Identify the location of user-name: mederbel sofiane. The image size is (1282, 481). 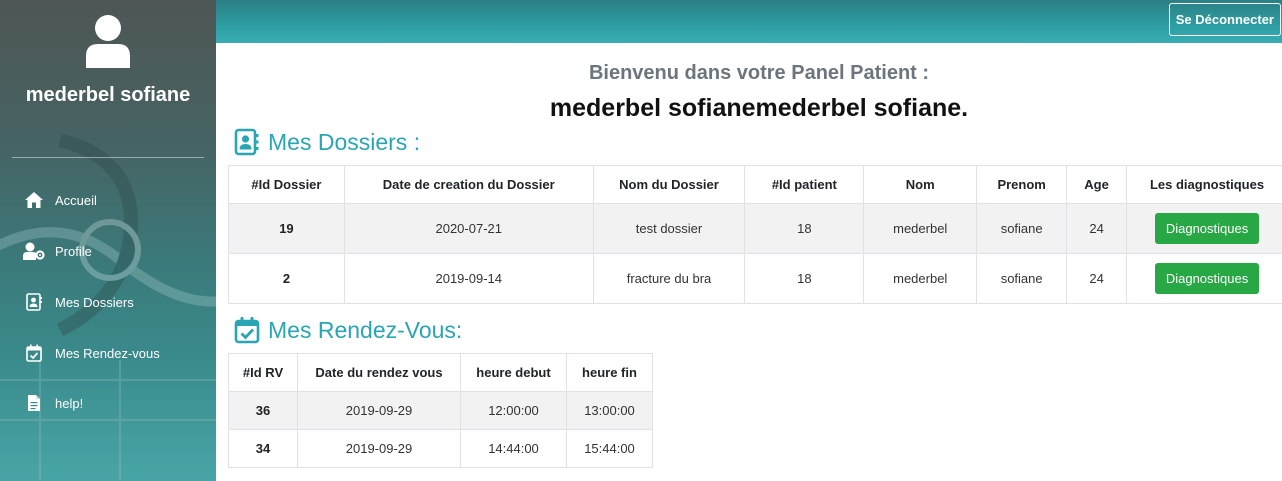
(108, 95).